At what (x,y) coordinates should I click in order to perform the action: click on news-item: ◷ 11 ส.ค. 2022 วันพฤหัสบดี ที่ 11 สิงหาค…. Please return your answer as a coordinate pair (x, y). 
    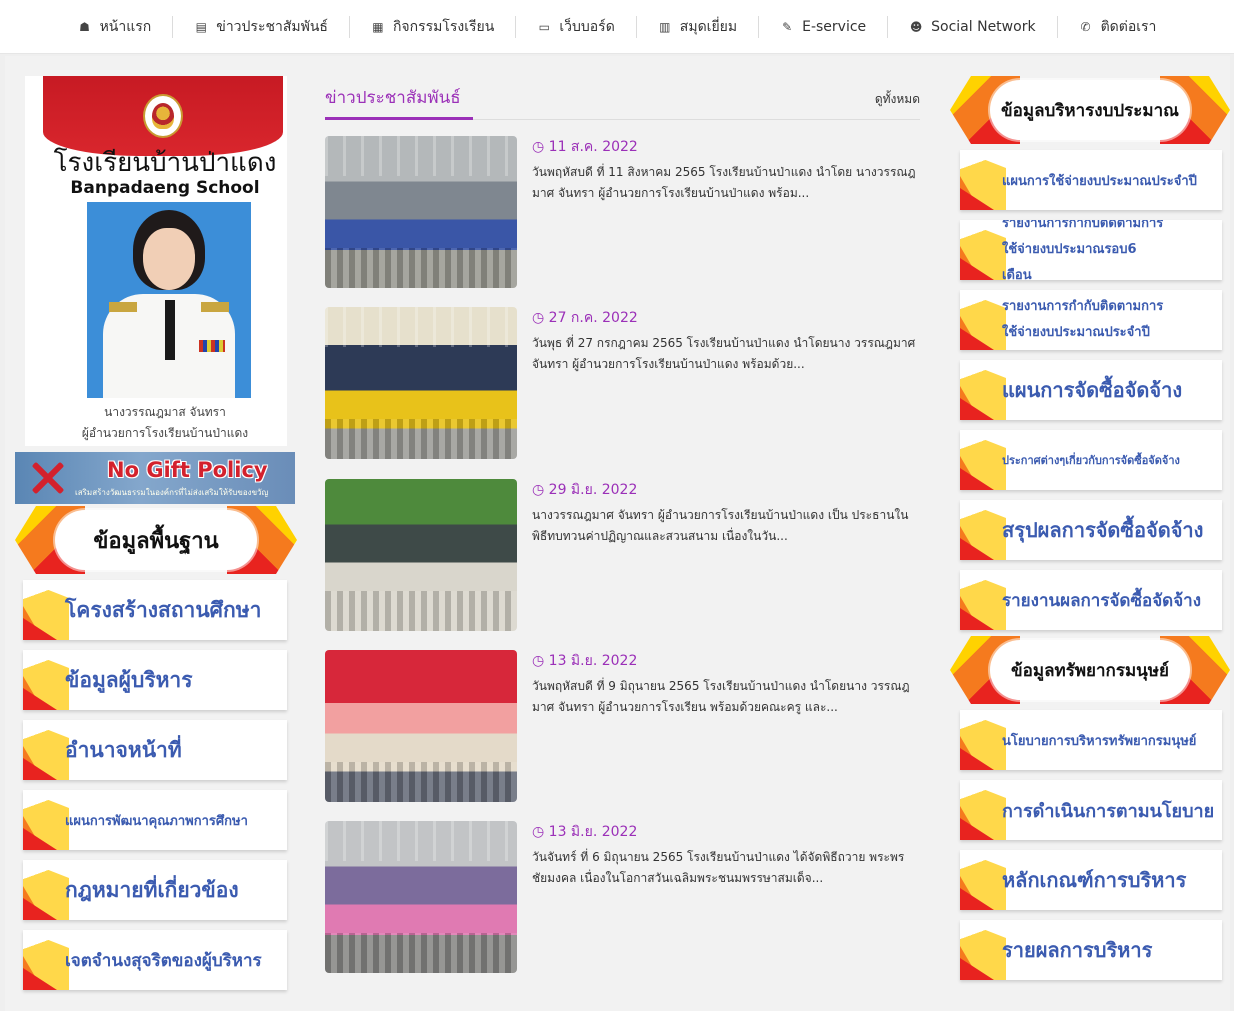
    Looking at the image, I should click on (622, 212).